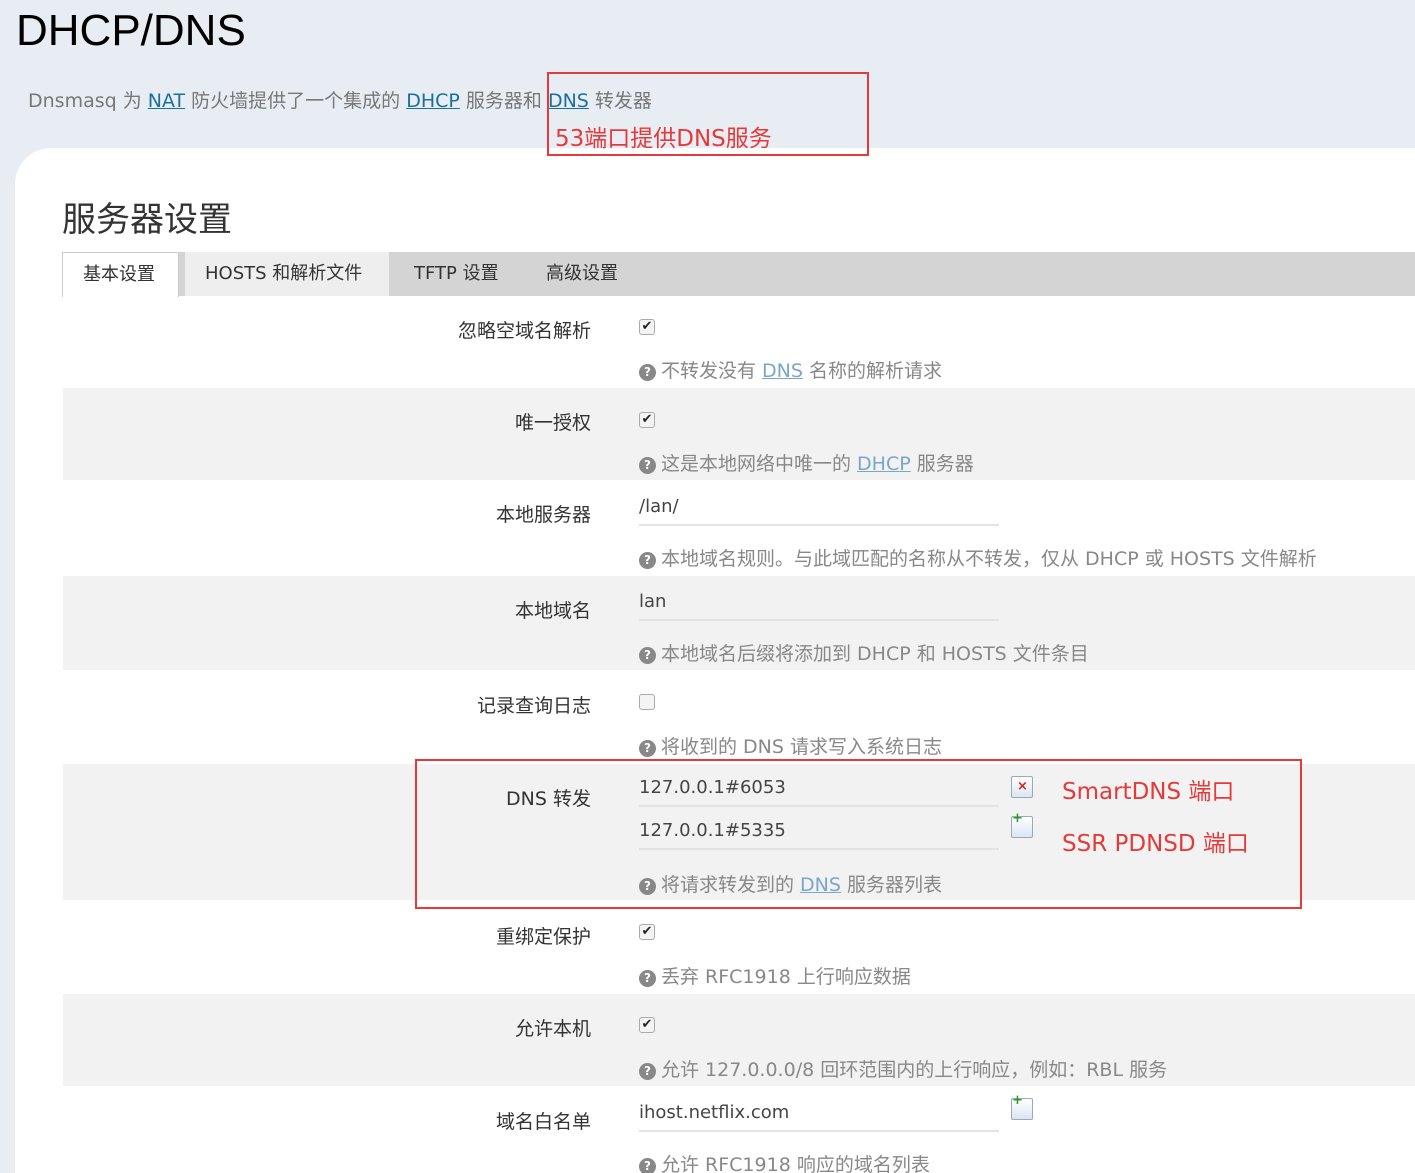 Image resolution: width=1415 pixels, height=1173 pixels. Describe the element at coordinates (552, 1029) in the screenshot. I see `field-label: 允许本机` at that location.